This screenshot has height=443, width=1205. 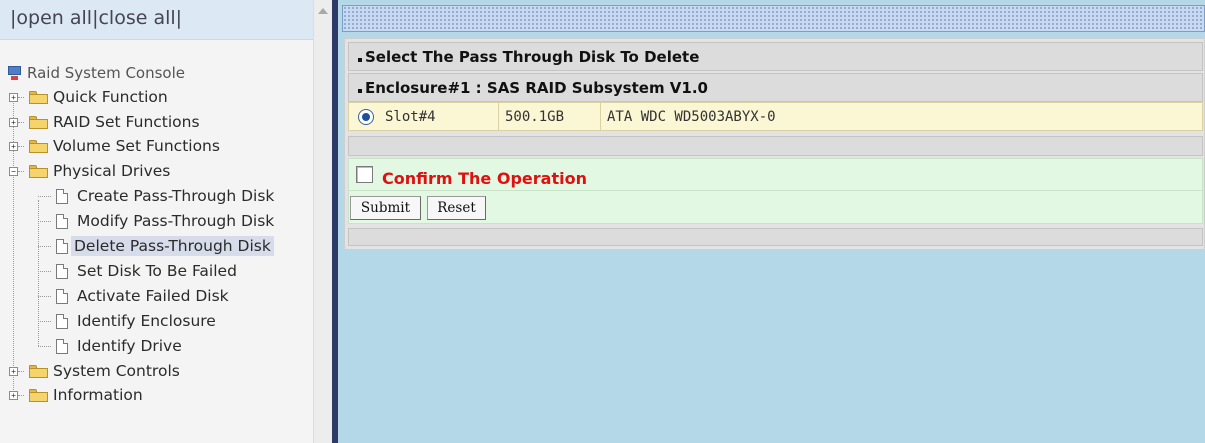 I want to click on tree-item-set-disk-to-be-failed: Set Disk To Be Failed, so click(x=157, y=271).